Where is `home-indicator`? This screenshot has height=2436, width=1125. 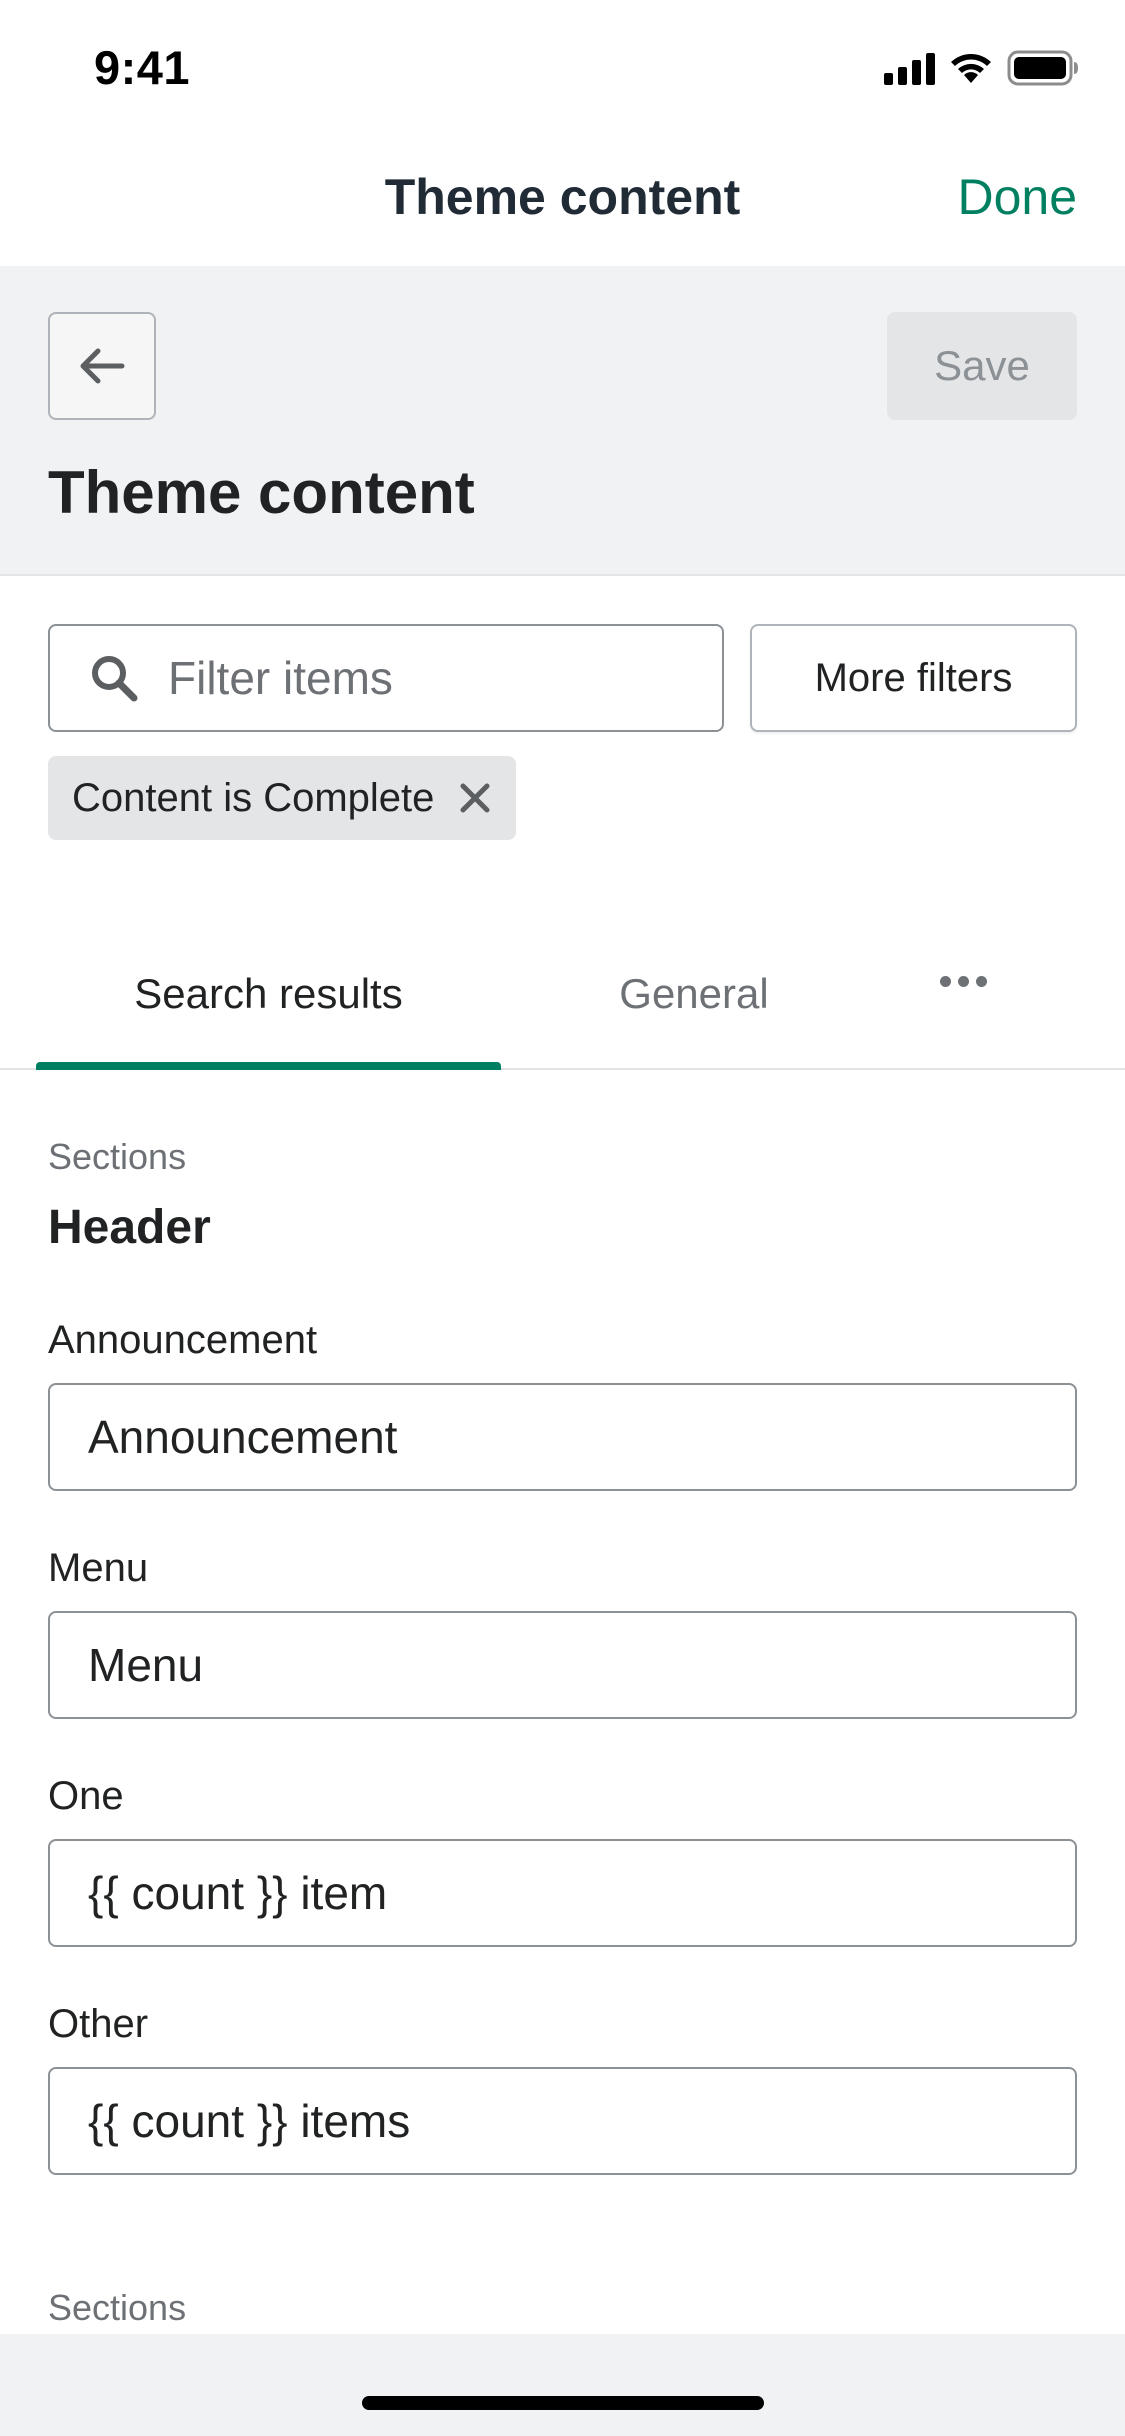
home-indicator is located at coordinates (563, 2403).